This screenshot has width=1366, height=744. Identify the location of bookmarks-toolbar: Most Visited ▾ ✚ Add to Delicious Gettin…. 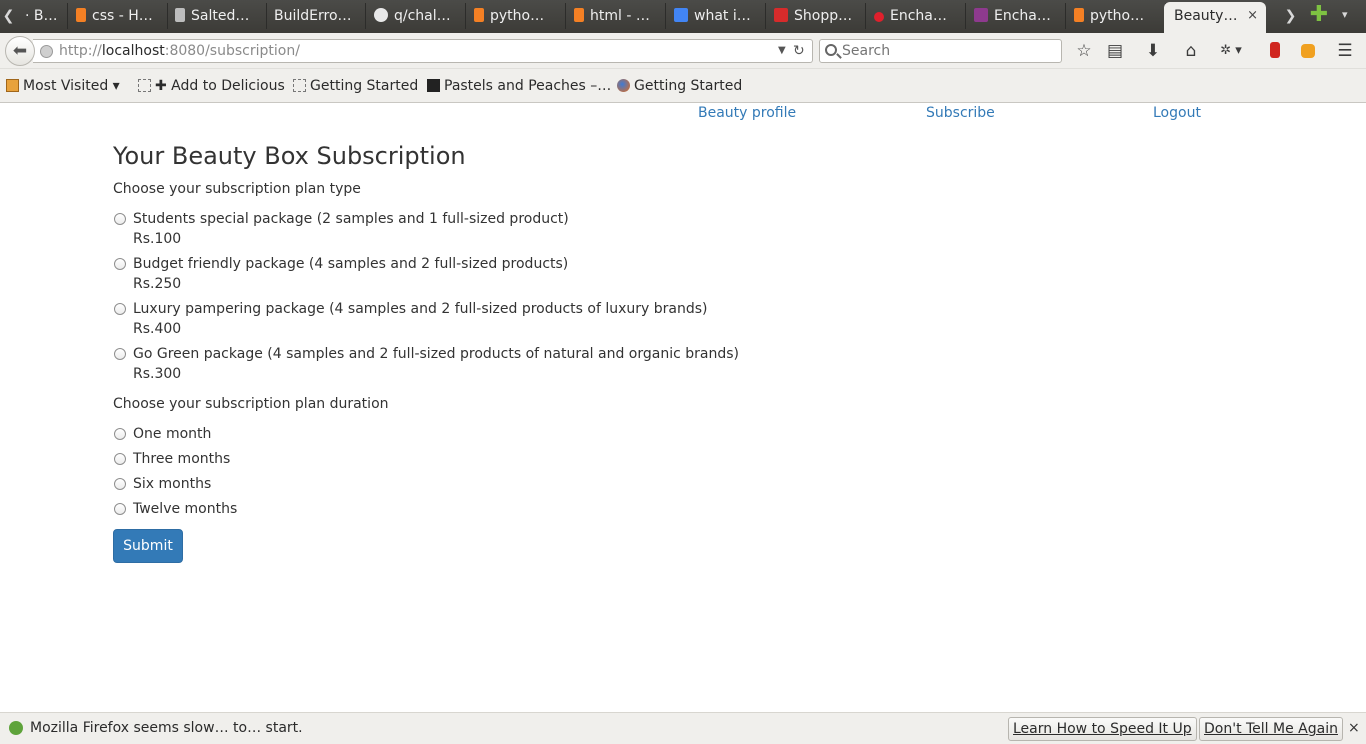
(683, 86).